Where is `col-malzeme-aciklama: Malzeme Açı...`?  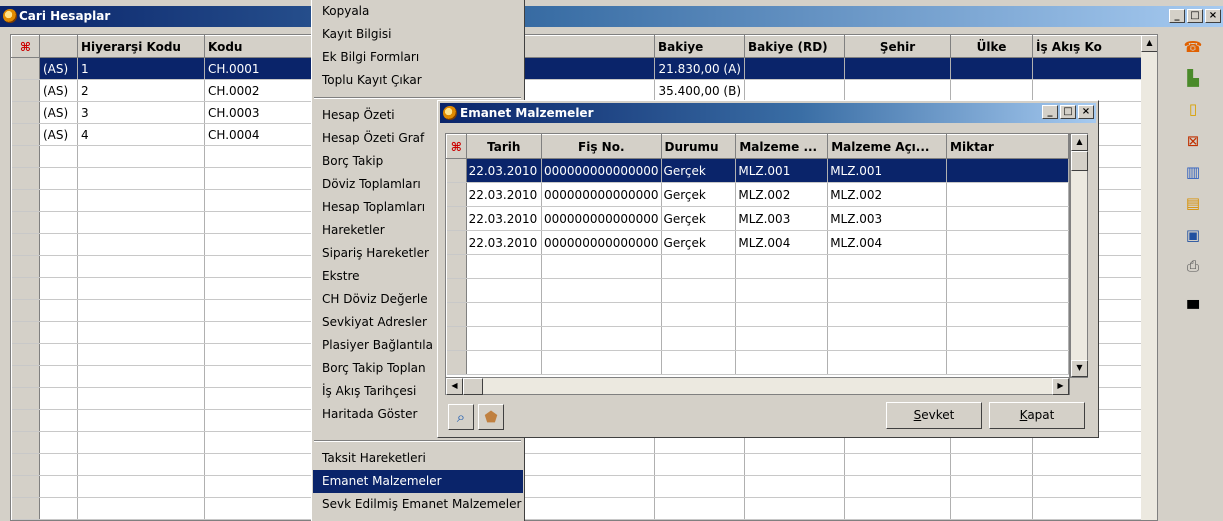
col-malzeme-aciklama: Malzeme Açı... is located at coordinates (887, 146).